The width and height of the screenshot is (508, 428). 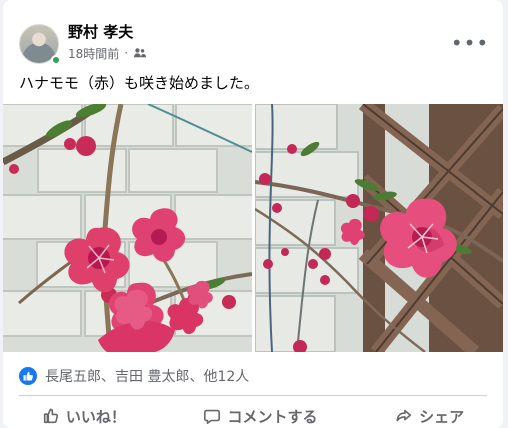 I want to click on post-text: ハナモモ（赤）も咲き始めました。, so click(x=139, y=83).